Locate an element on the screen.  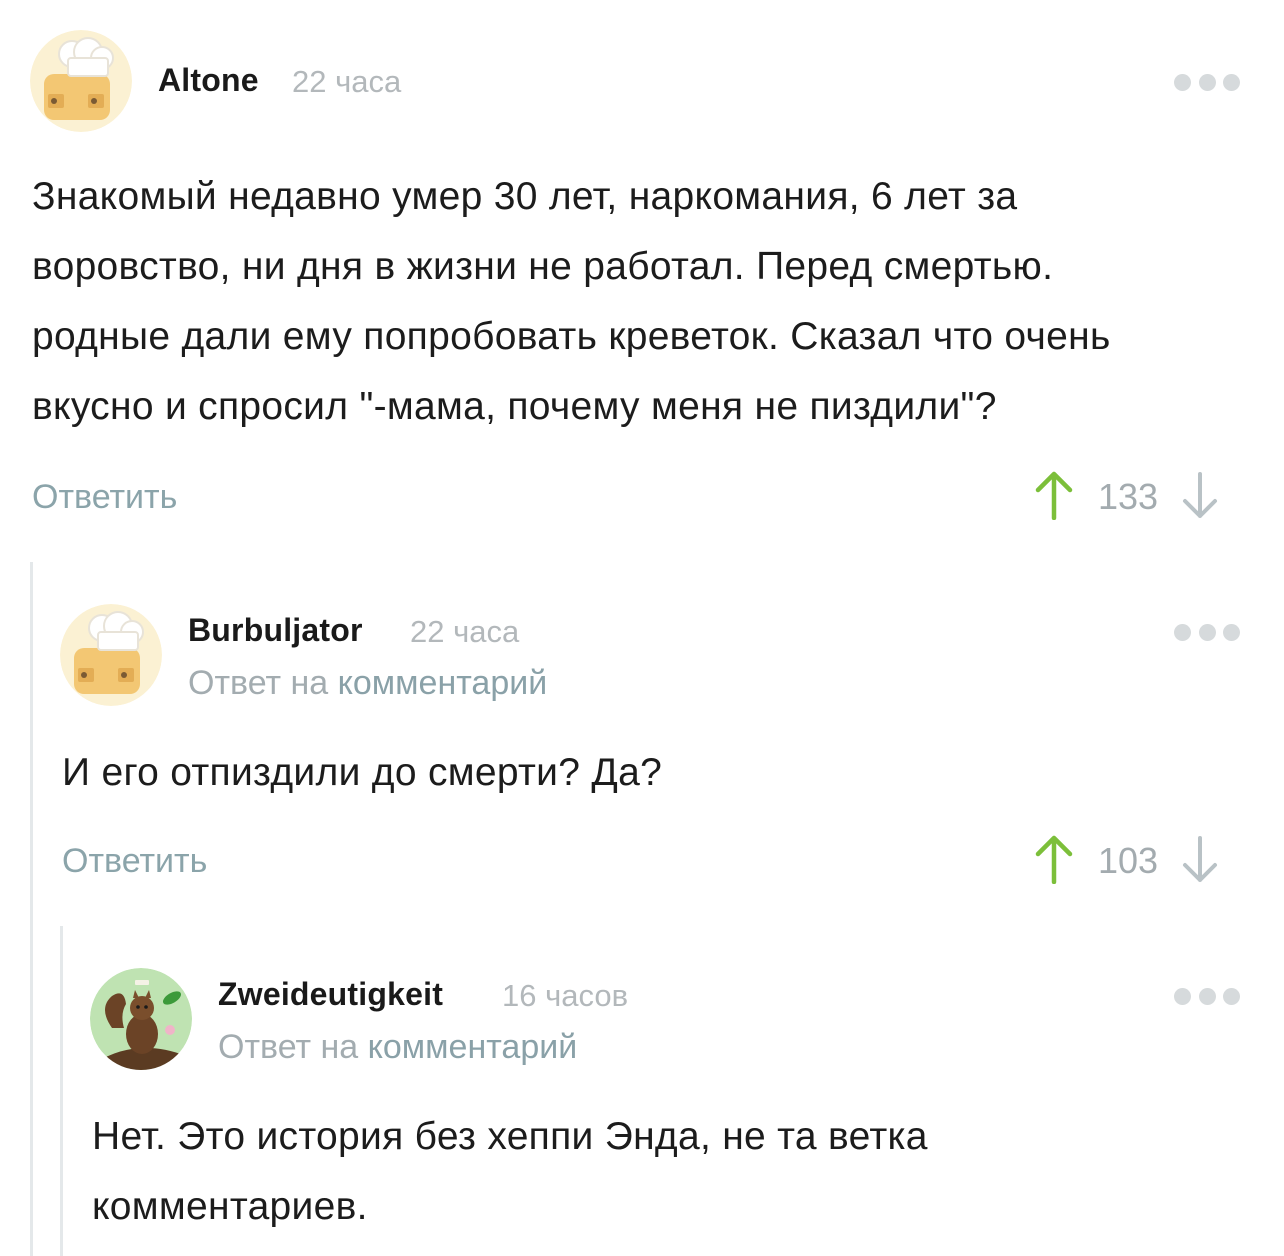
comment-text-line: комментариев. is located at coordinates (230, 1206).